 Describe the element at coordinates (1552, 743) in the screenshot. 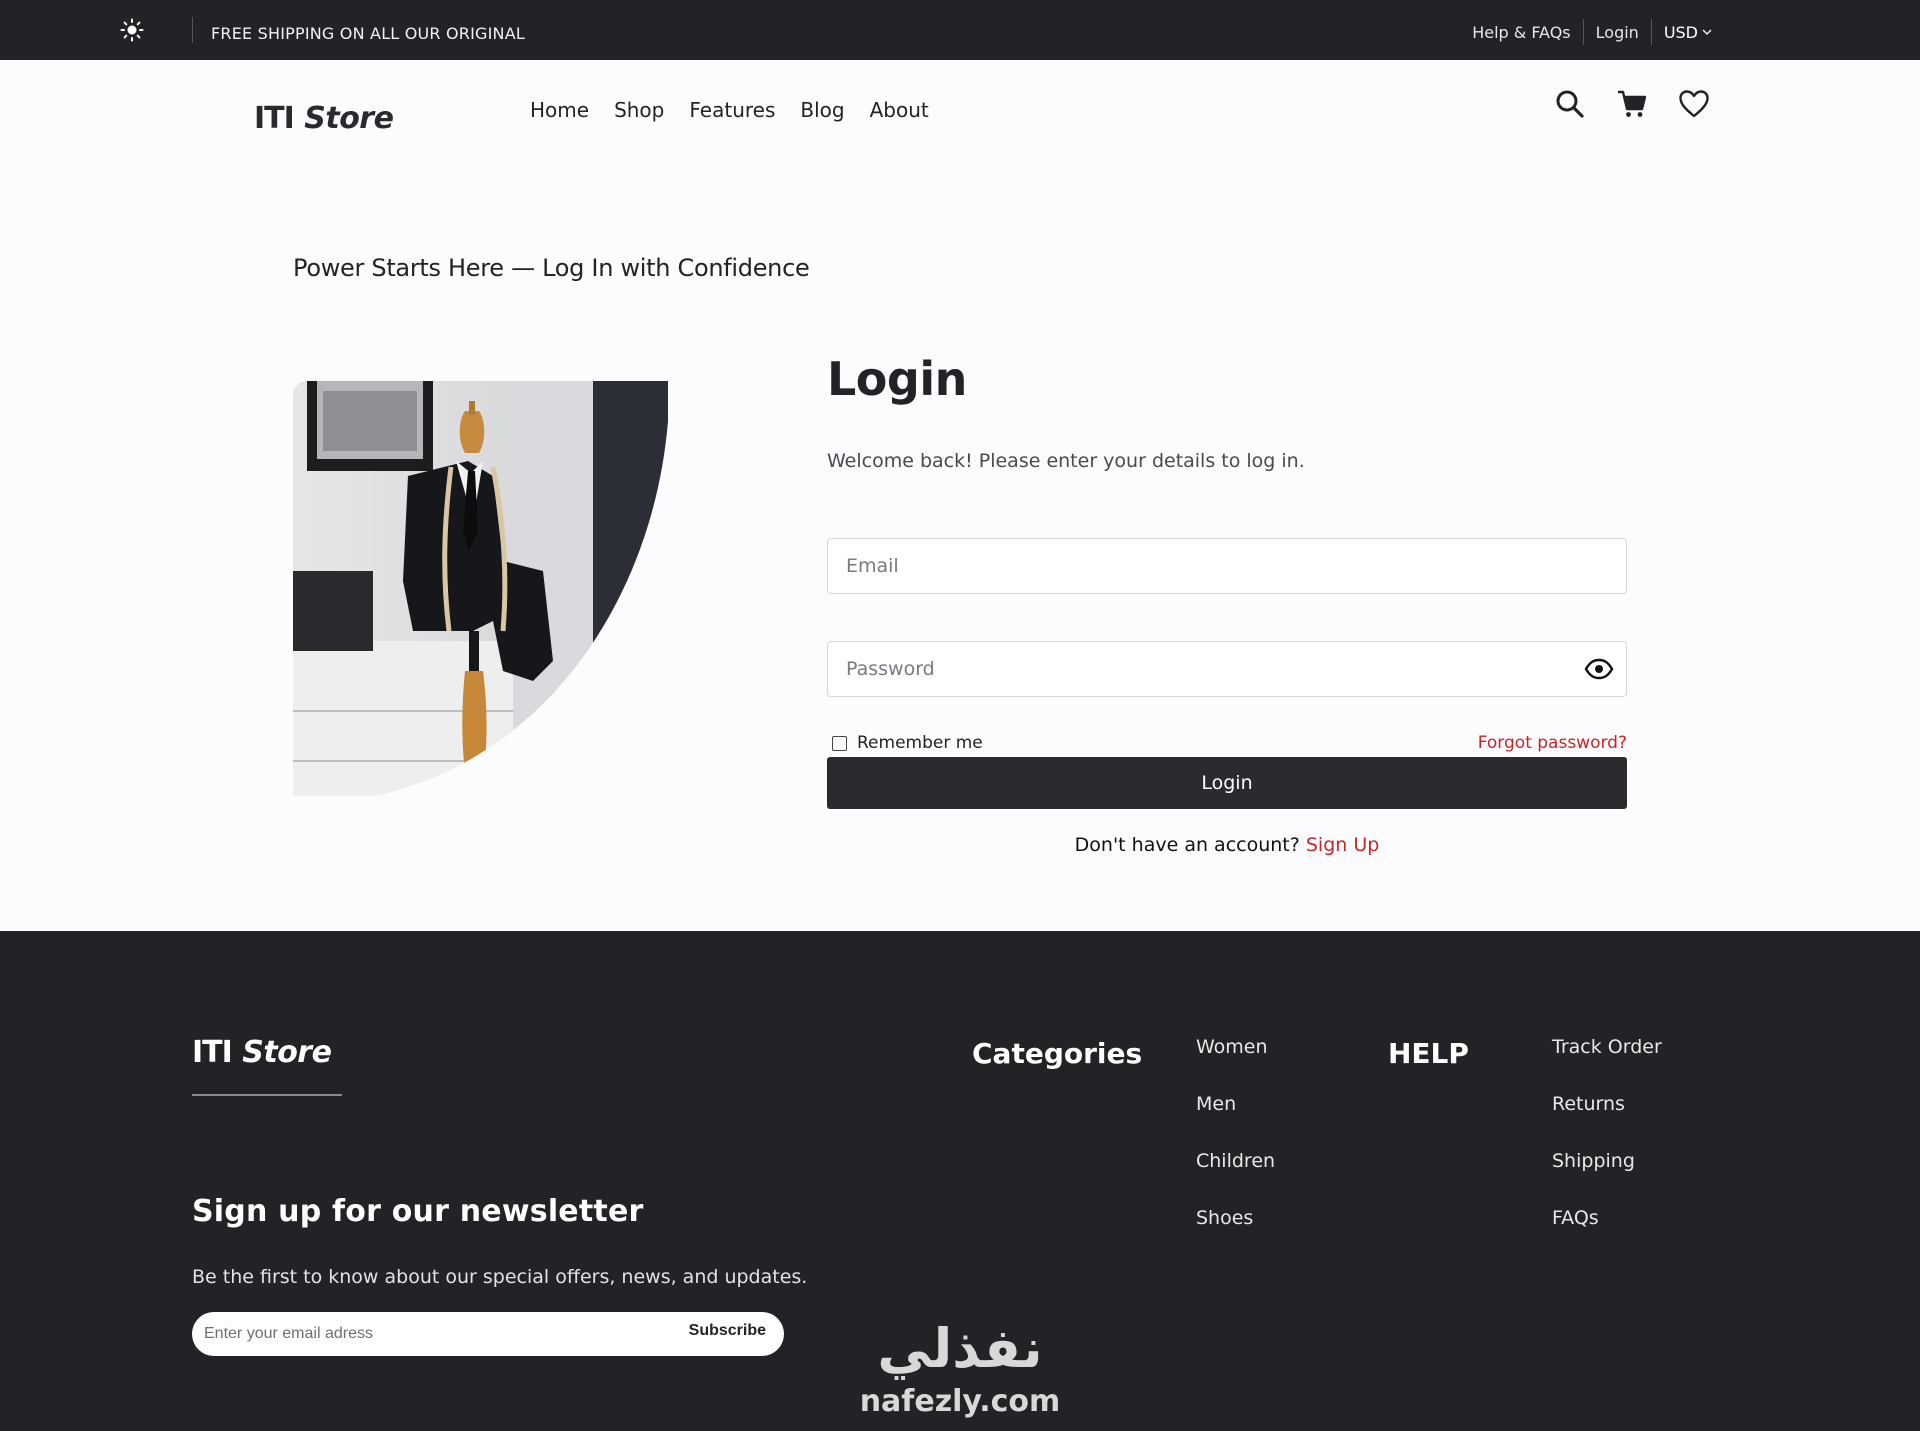

I see `forgot-password-link: Forgot password?` at that location.